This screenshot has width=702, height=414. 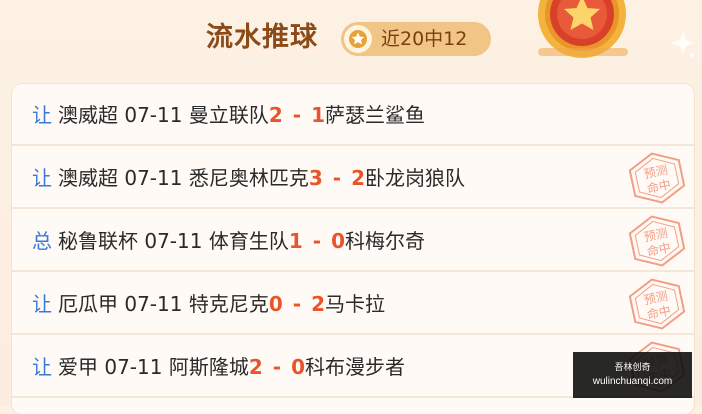 I want to click on record-badge: 近20中12, so click(x=416, y=39).